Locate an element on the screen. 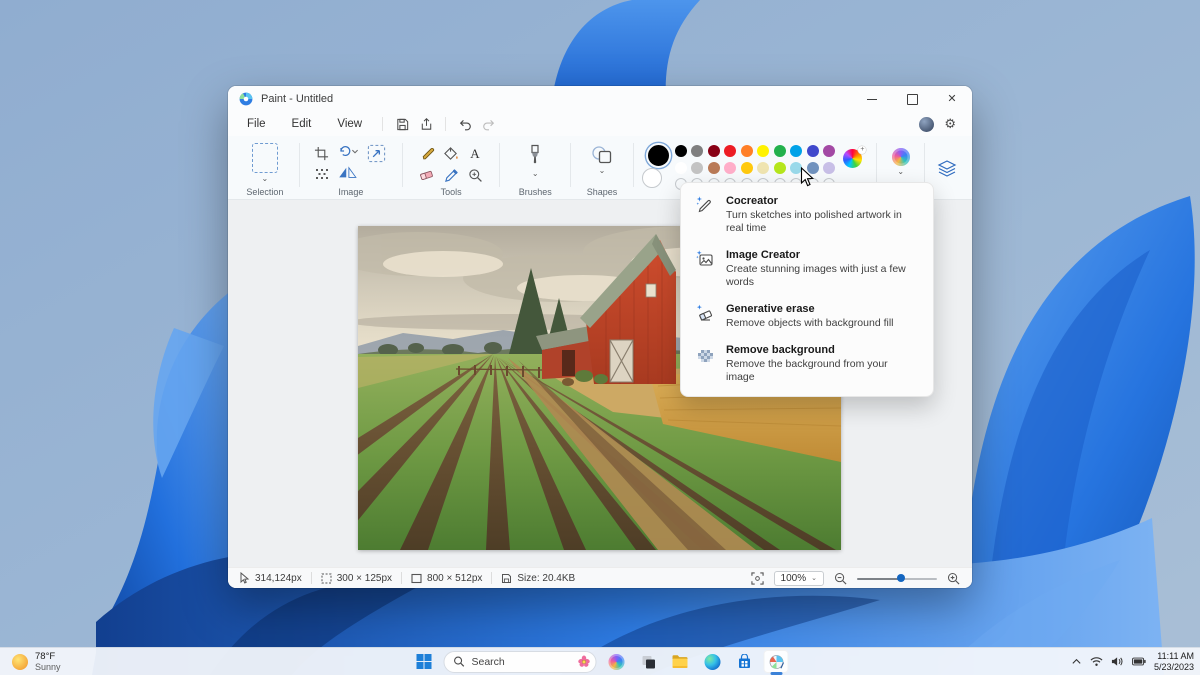 This screenshot has height=675, width=1200. text-tool-icon: A is located at coordinates (475, 153).